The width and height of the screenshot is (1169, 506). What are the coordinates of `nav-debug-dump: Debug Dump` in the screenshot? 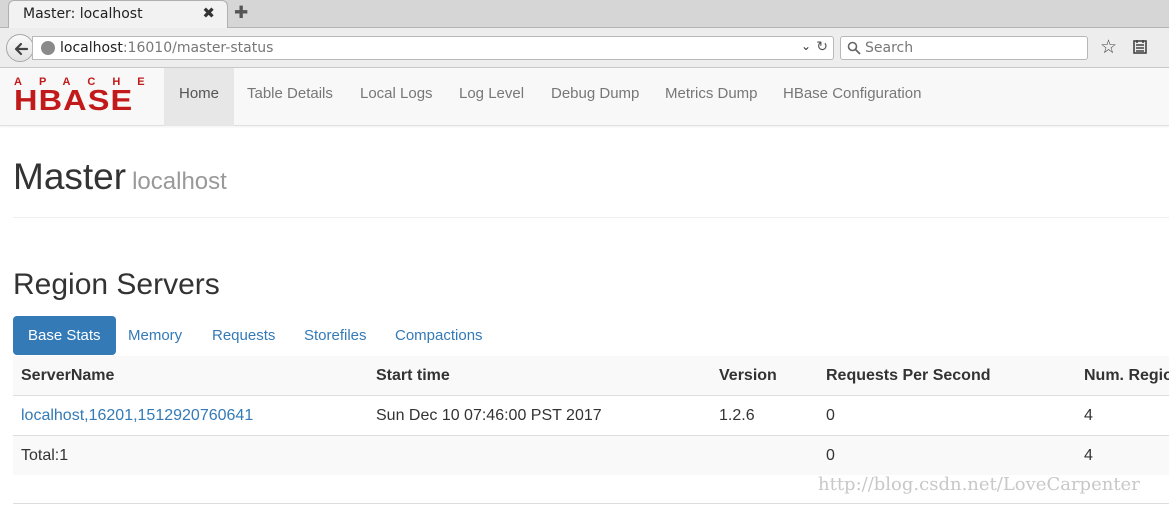 It's located at (595, 97).